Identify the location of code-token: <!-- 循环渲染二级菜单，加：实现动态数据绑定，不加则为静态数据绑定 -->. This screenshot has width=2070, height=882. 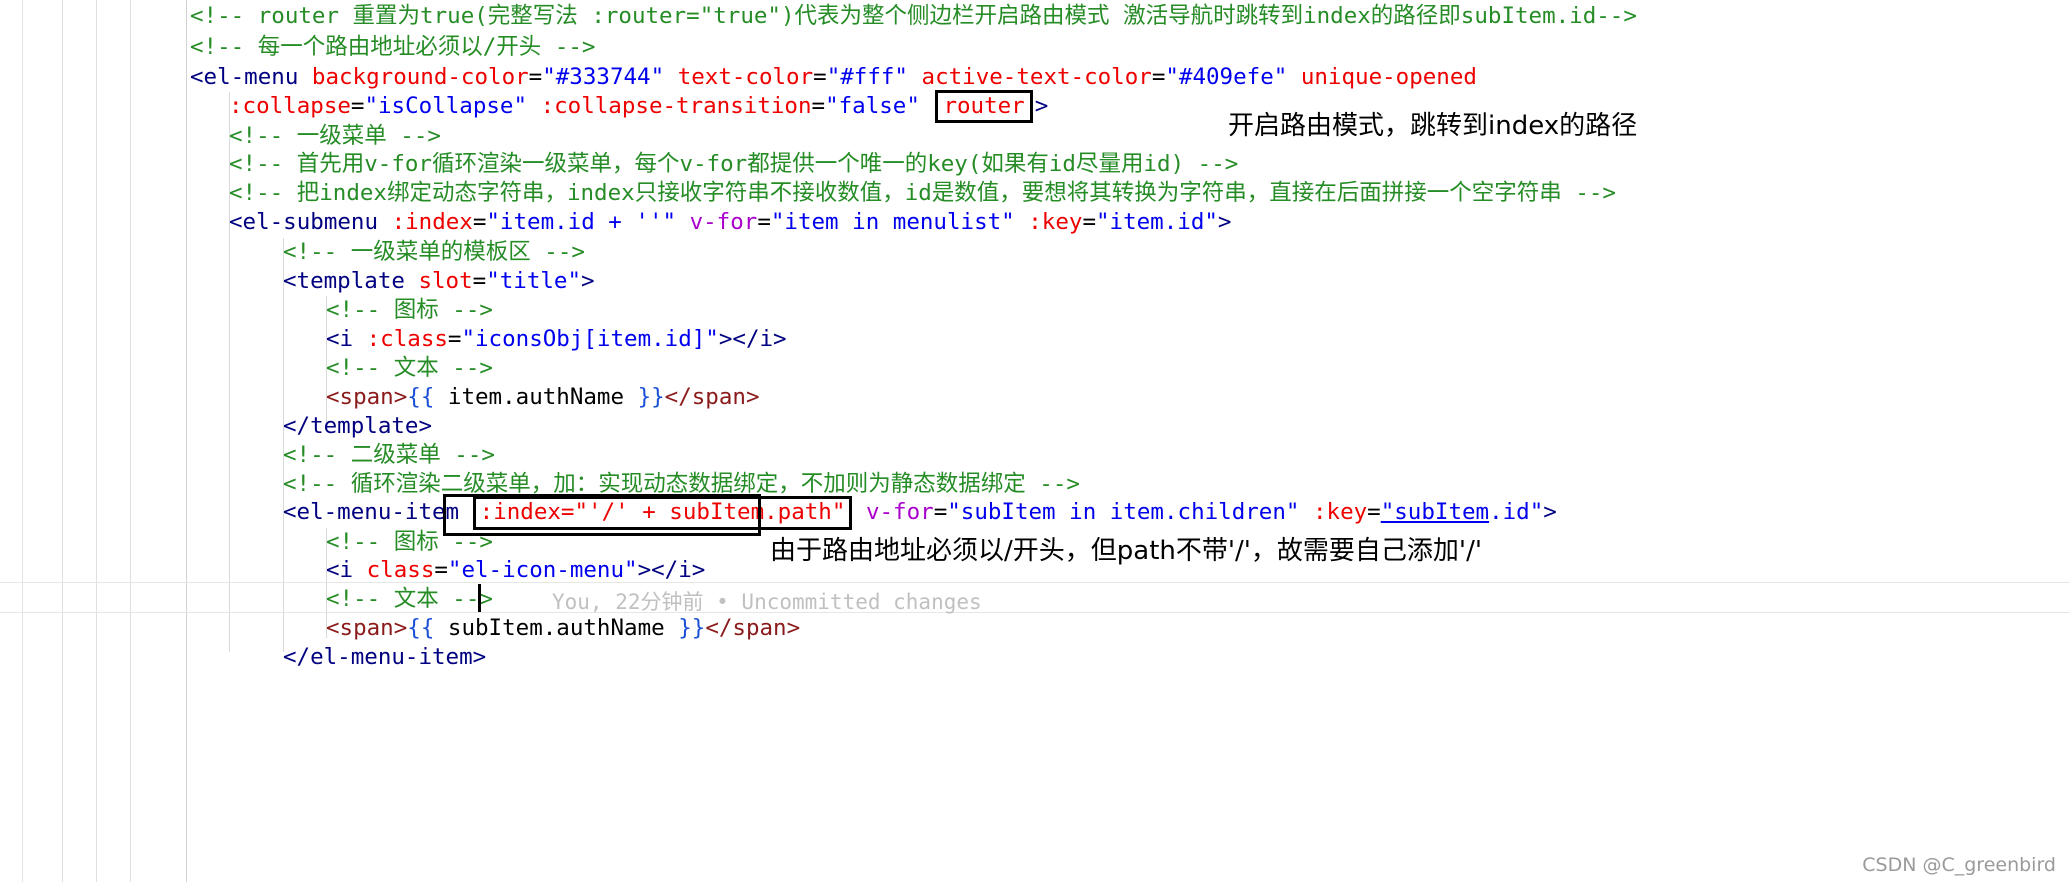
(681, 484).